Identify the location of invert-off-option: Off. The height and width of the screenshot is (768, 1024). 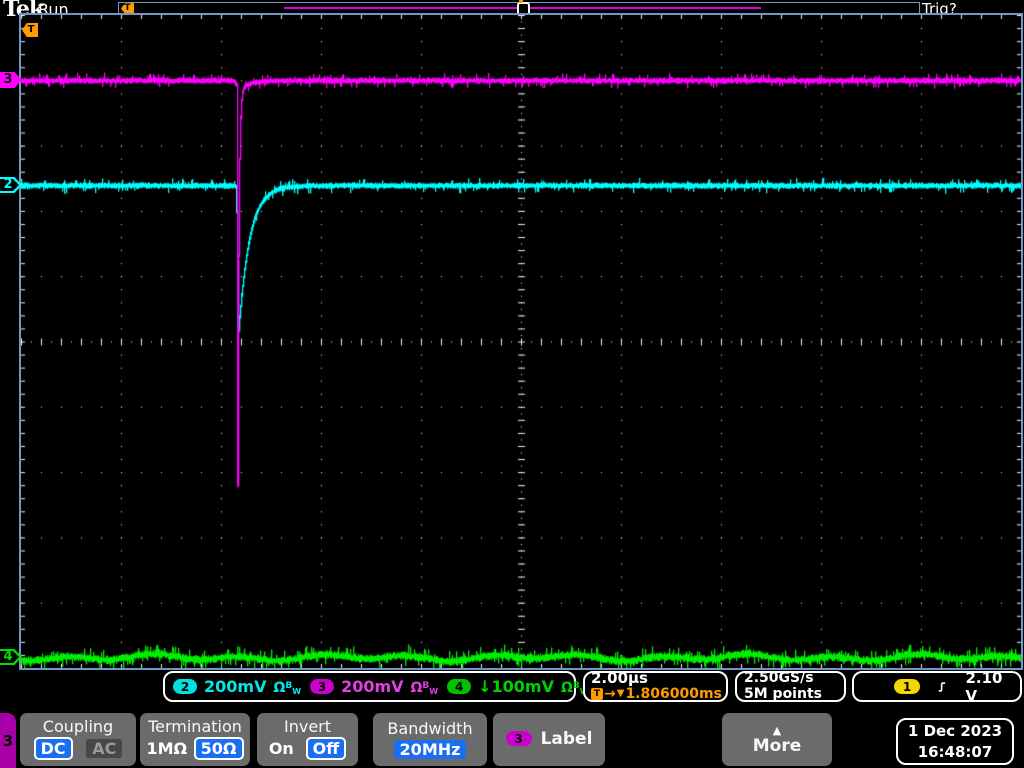
(326, 748).